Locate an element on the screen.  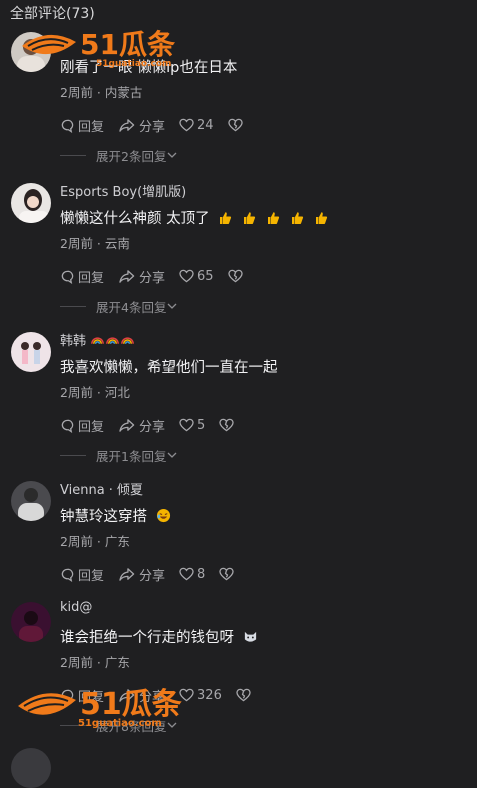
like-button: 65 is located at coordinates (196, 276).